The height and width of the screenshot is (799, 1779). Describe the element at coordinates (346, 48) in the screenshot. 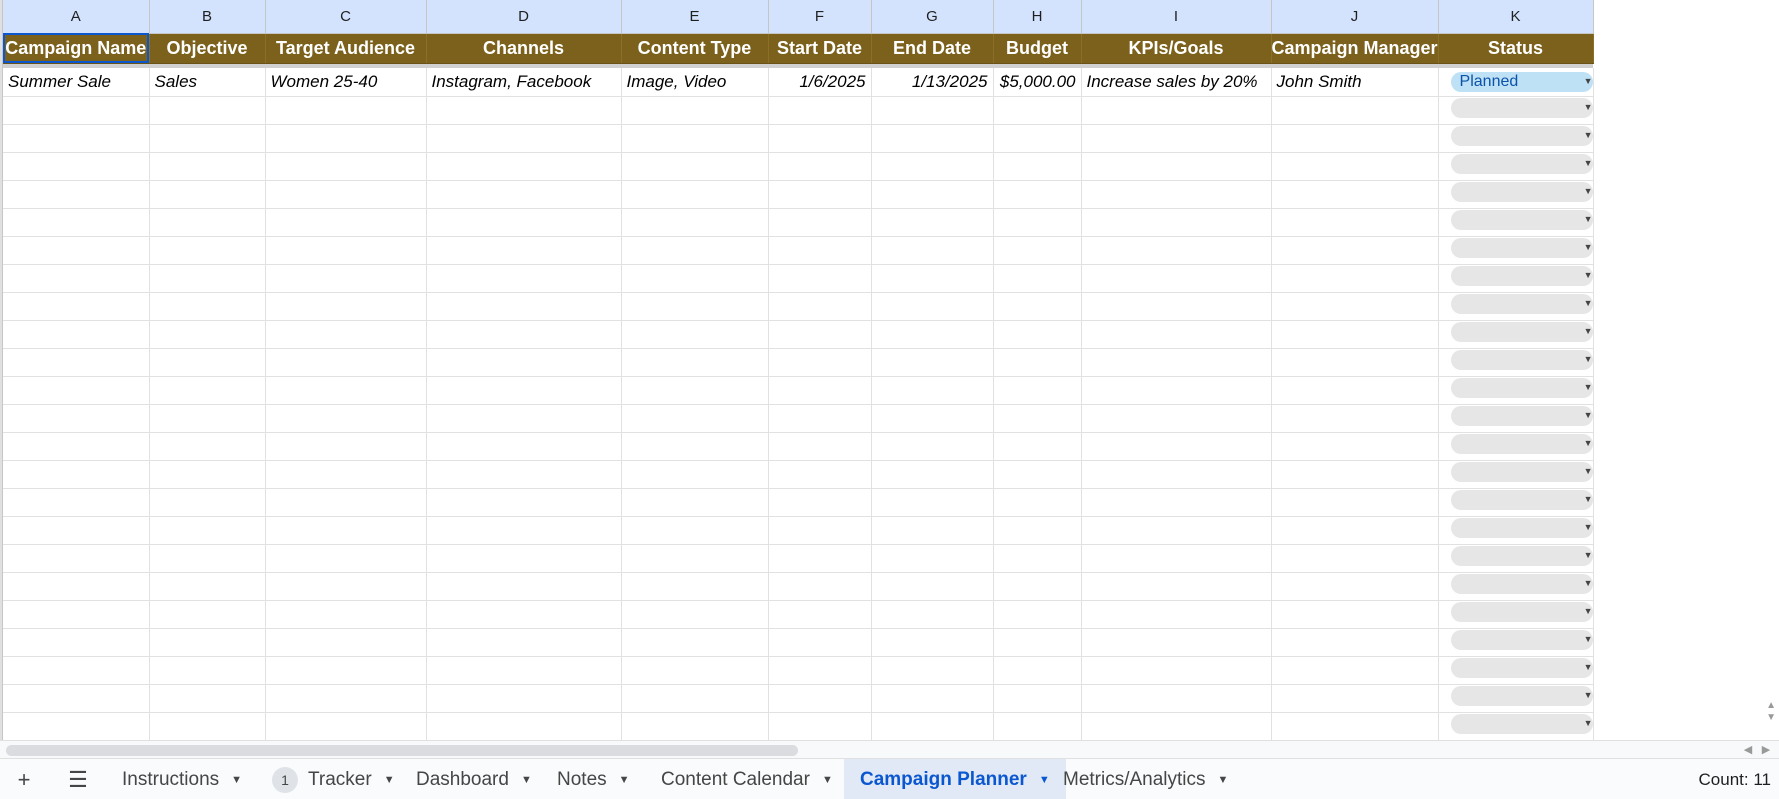

I see `header-cell: Target Audience` at that location.